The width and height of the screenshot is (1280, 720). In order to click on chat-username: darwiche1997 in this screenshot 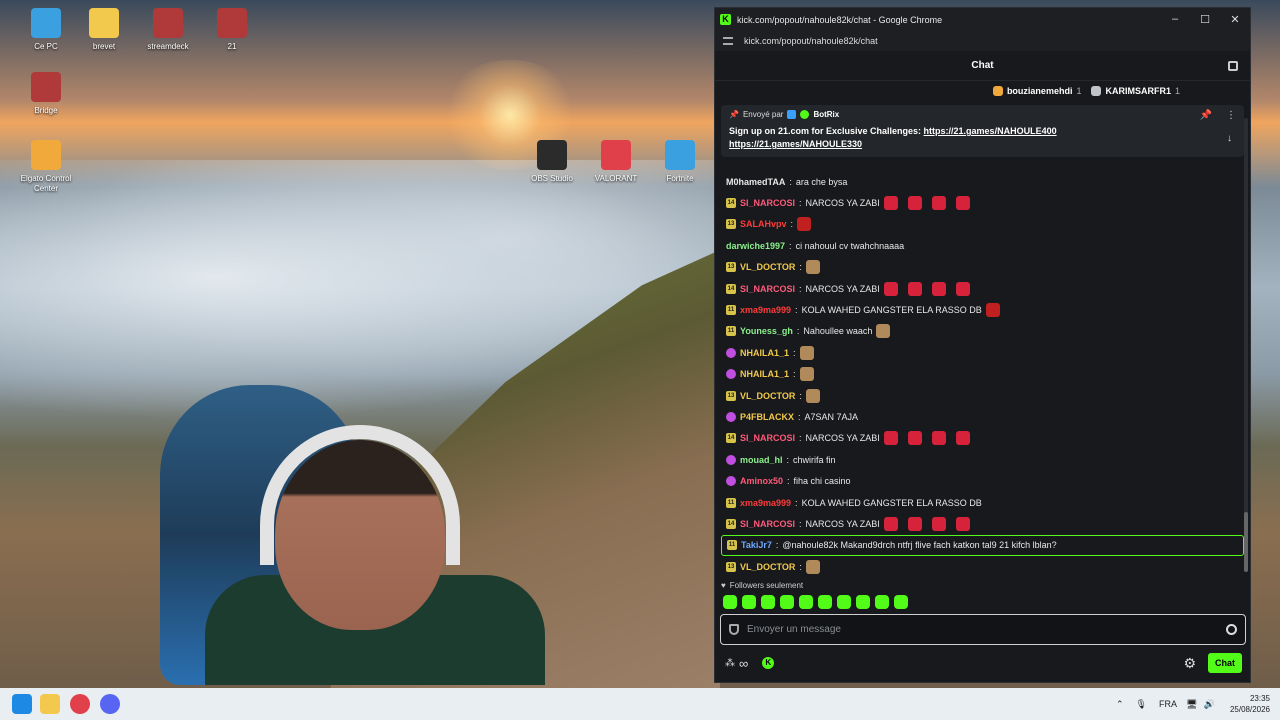, I will do `click(755, 246)`.